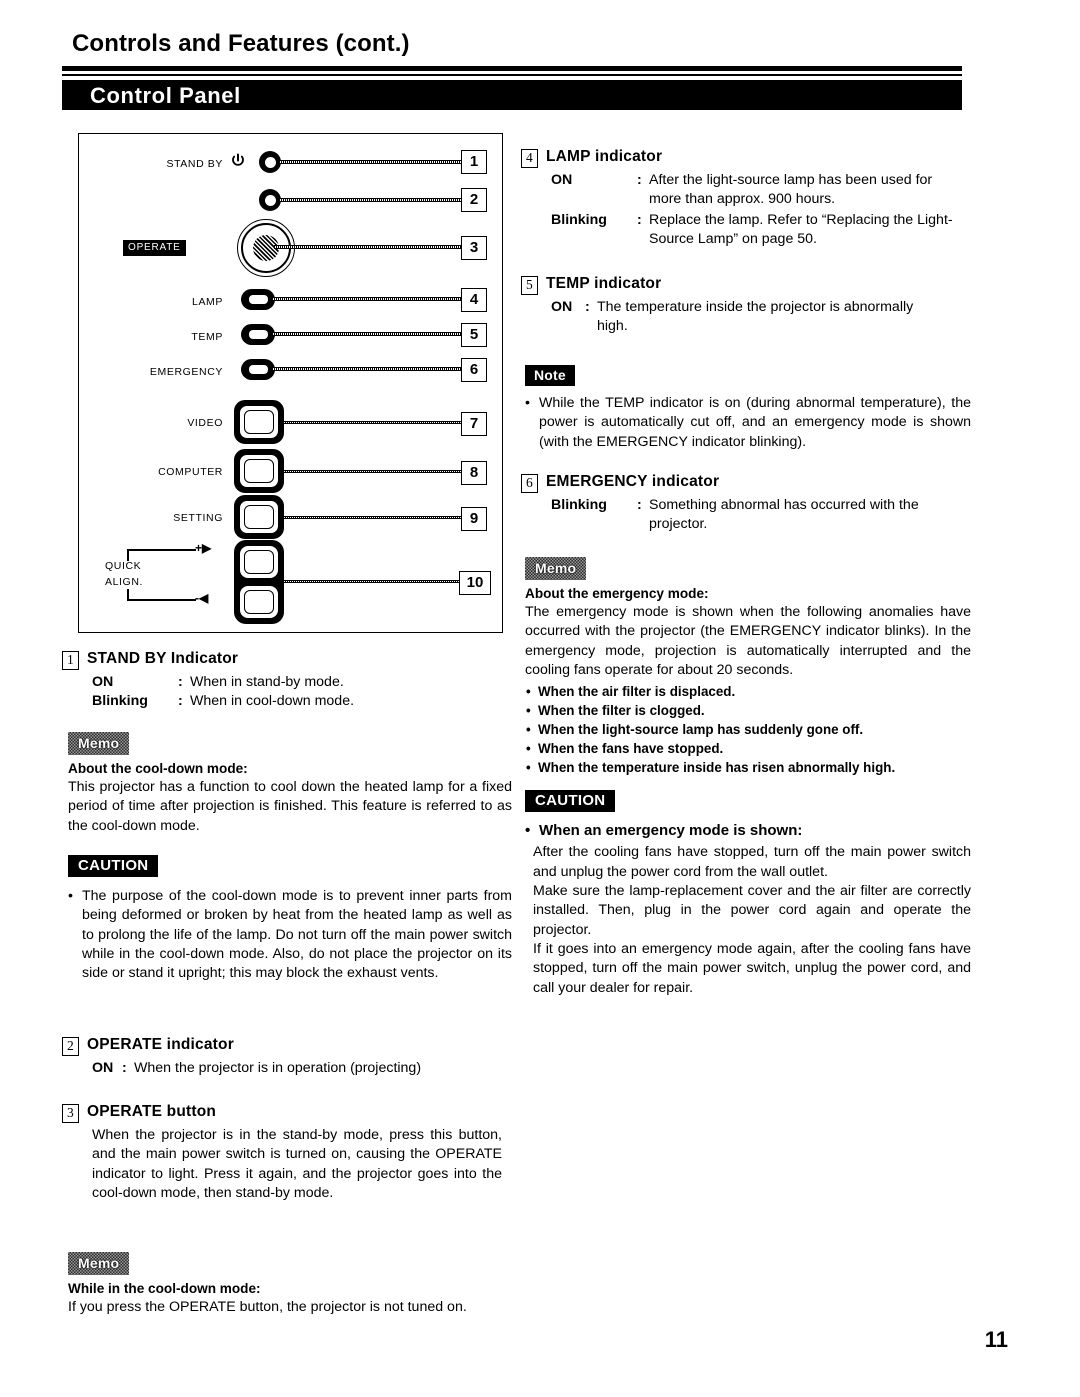 This screenshot has width=1080, height=1397. Describe the element at coordinates (164, 1288) in the screenshot. I see `memo-cooldown2-subtitle: While in the cool-down mode:` at that location.